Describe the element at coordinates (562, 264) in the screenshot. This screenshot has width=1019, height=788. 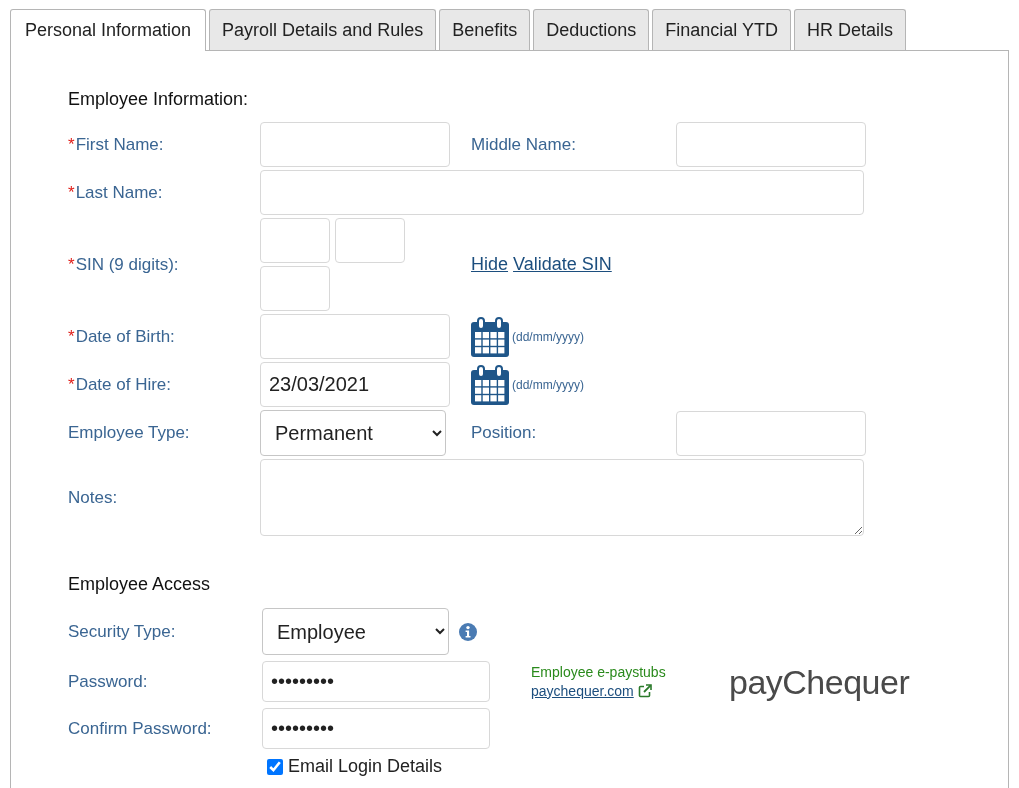
I see `link: Validate SIN` at that location.